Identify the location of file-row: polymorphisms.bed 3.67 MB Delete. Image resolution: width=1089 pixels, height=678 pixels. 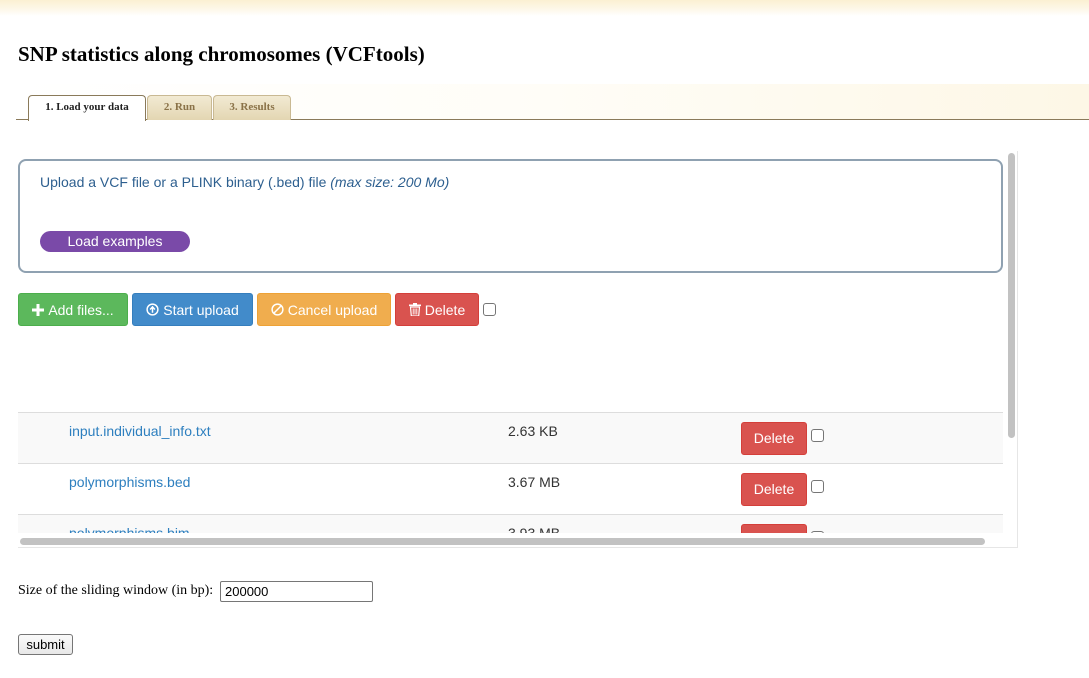
(510, 488).